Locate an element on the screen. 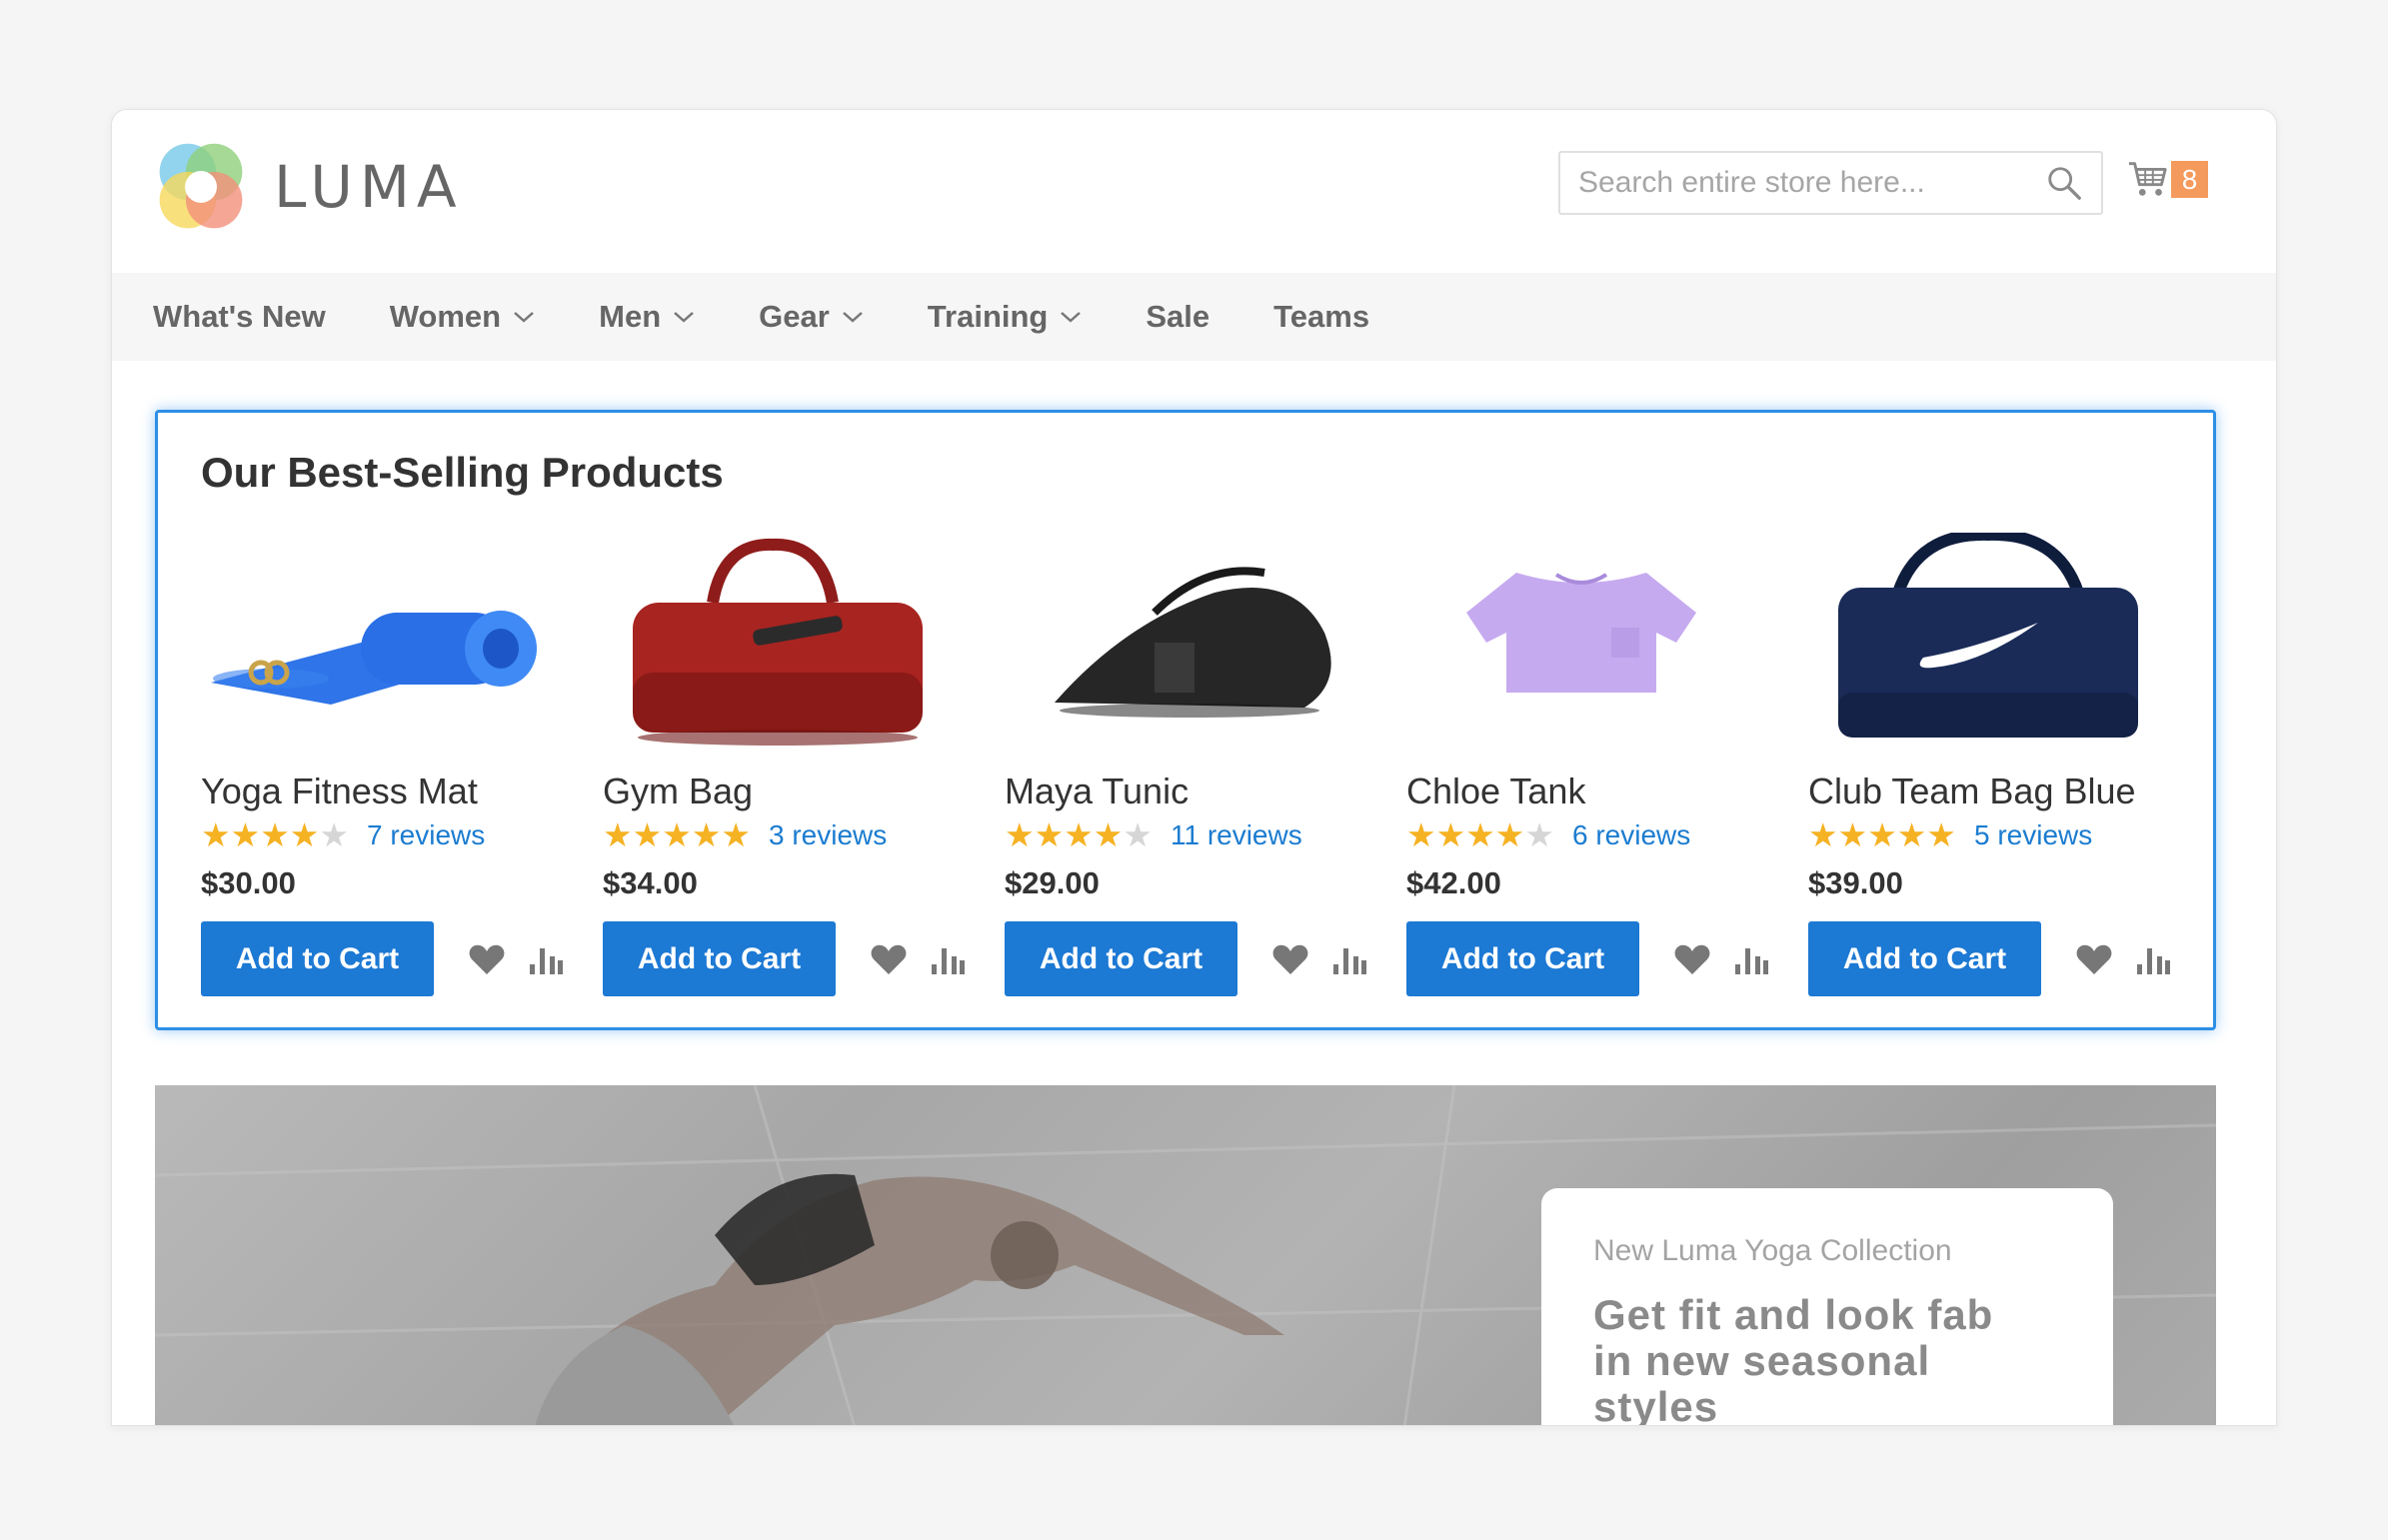 The height and width of the screenshot is (1540, 2388). reviews-link: 7 reviews is located at coordinates (426, 835).